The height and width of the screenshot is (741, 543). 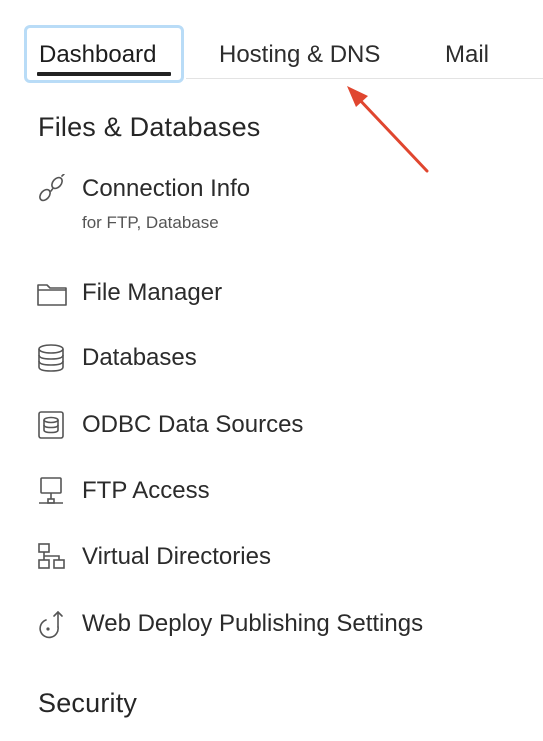 What do you see at coordinates (166, 188) in the screenshot?
I see `nav-item-connection-info-label: Connection Info` at bounding box center [166, 188].